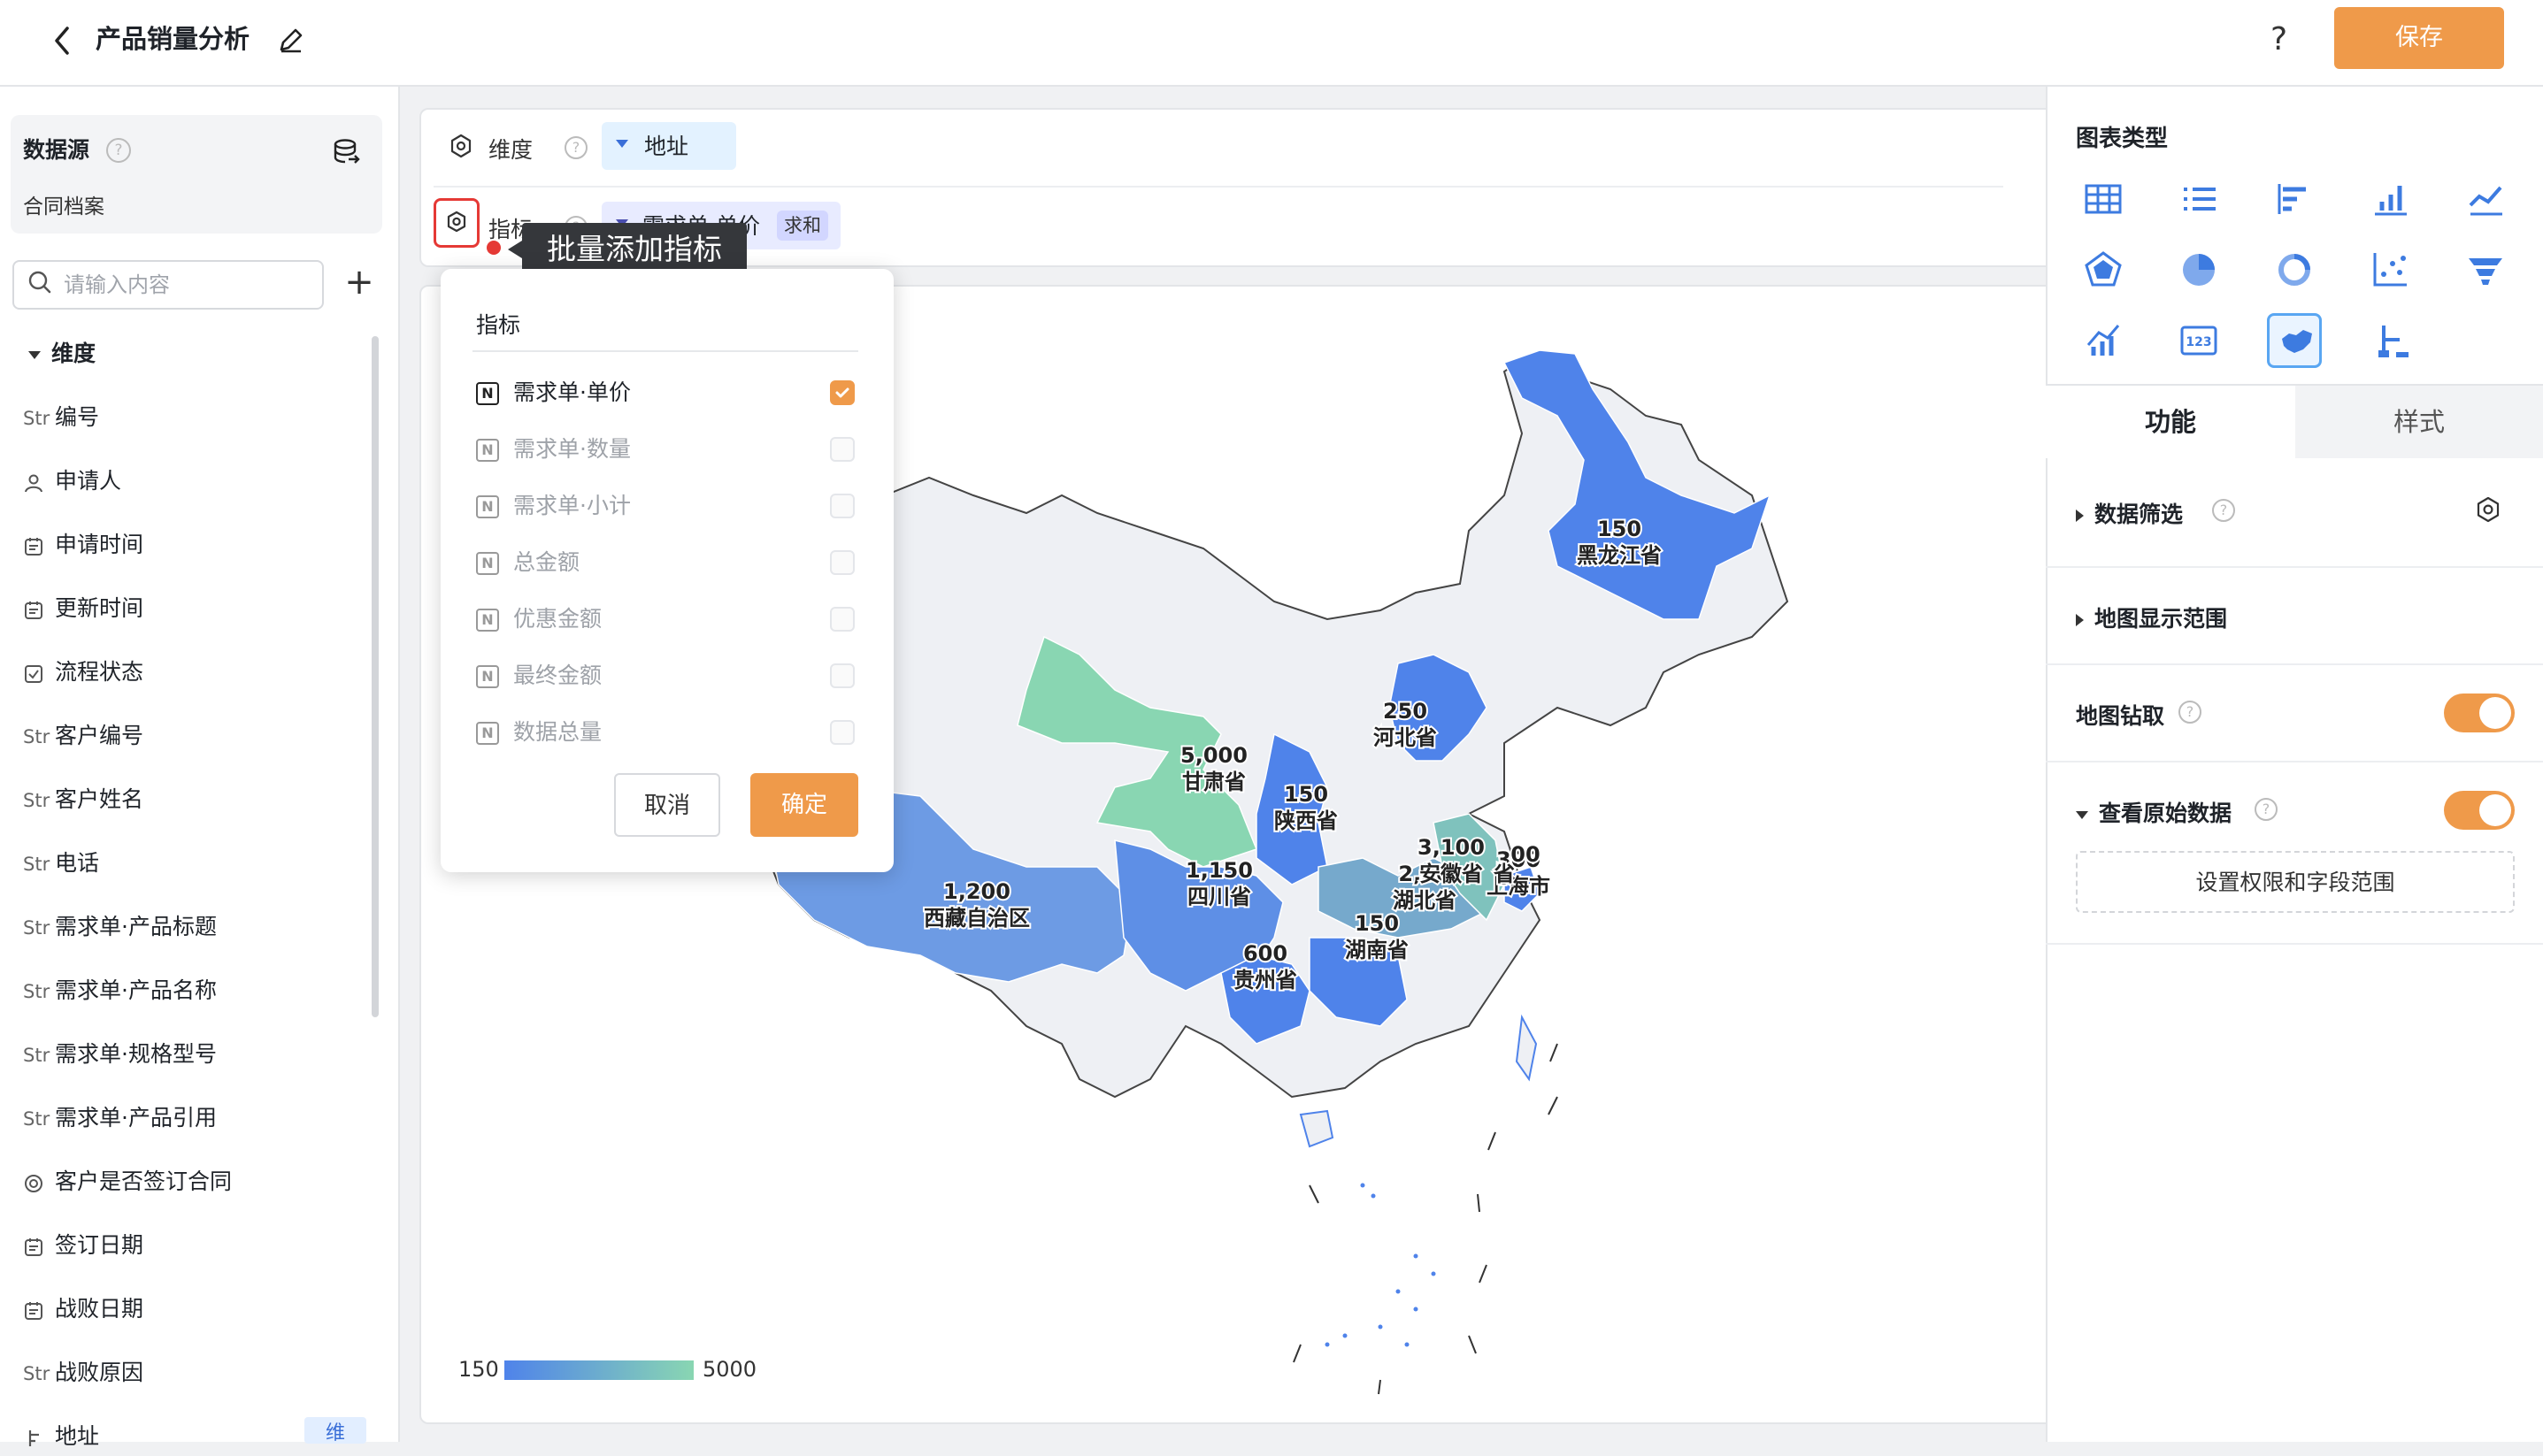  What do you see at coordinates (291, 40) in the screenshot?
I see `edit-icon` at bounding box center [291, 40].